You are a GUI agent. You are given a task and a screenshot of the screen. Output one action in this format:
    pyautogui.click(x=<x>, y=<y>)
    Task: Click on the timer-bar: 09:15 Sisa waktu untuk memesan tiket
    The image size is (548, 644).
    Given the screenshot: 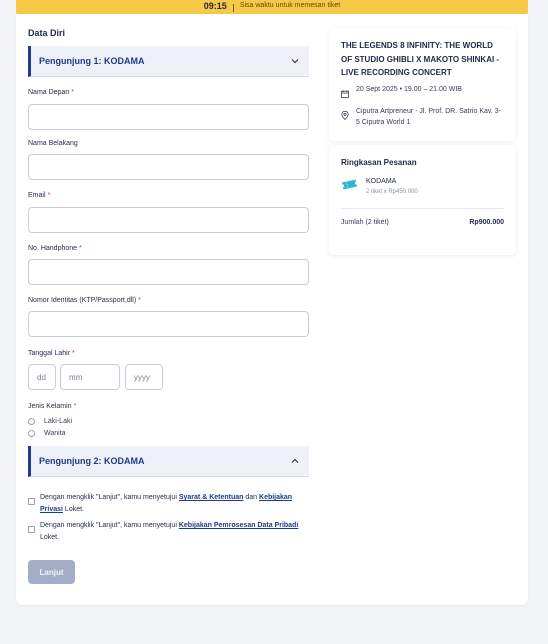 What is the action you would take?
    pyautogui.click(x=272, y=7)
    